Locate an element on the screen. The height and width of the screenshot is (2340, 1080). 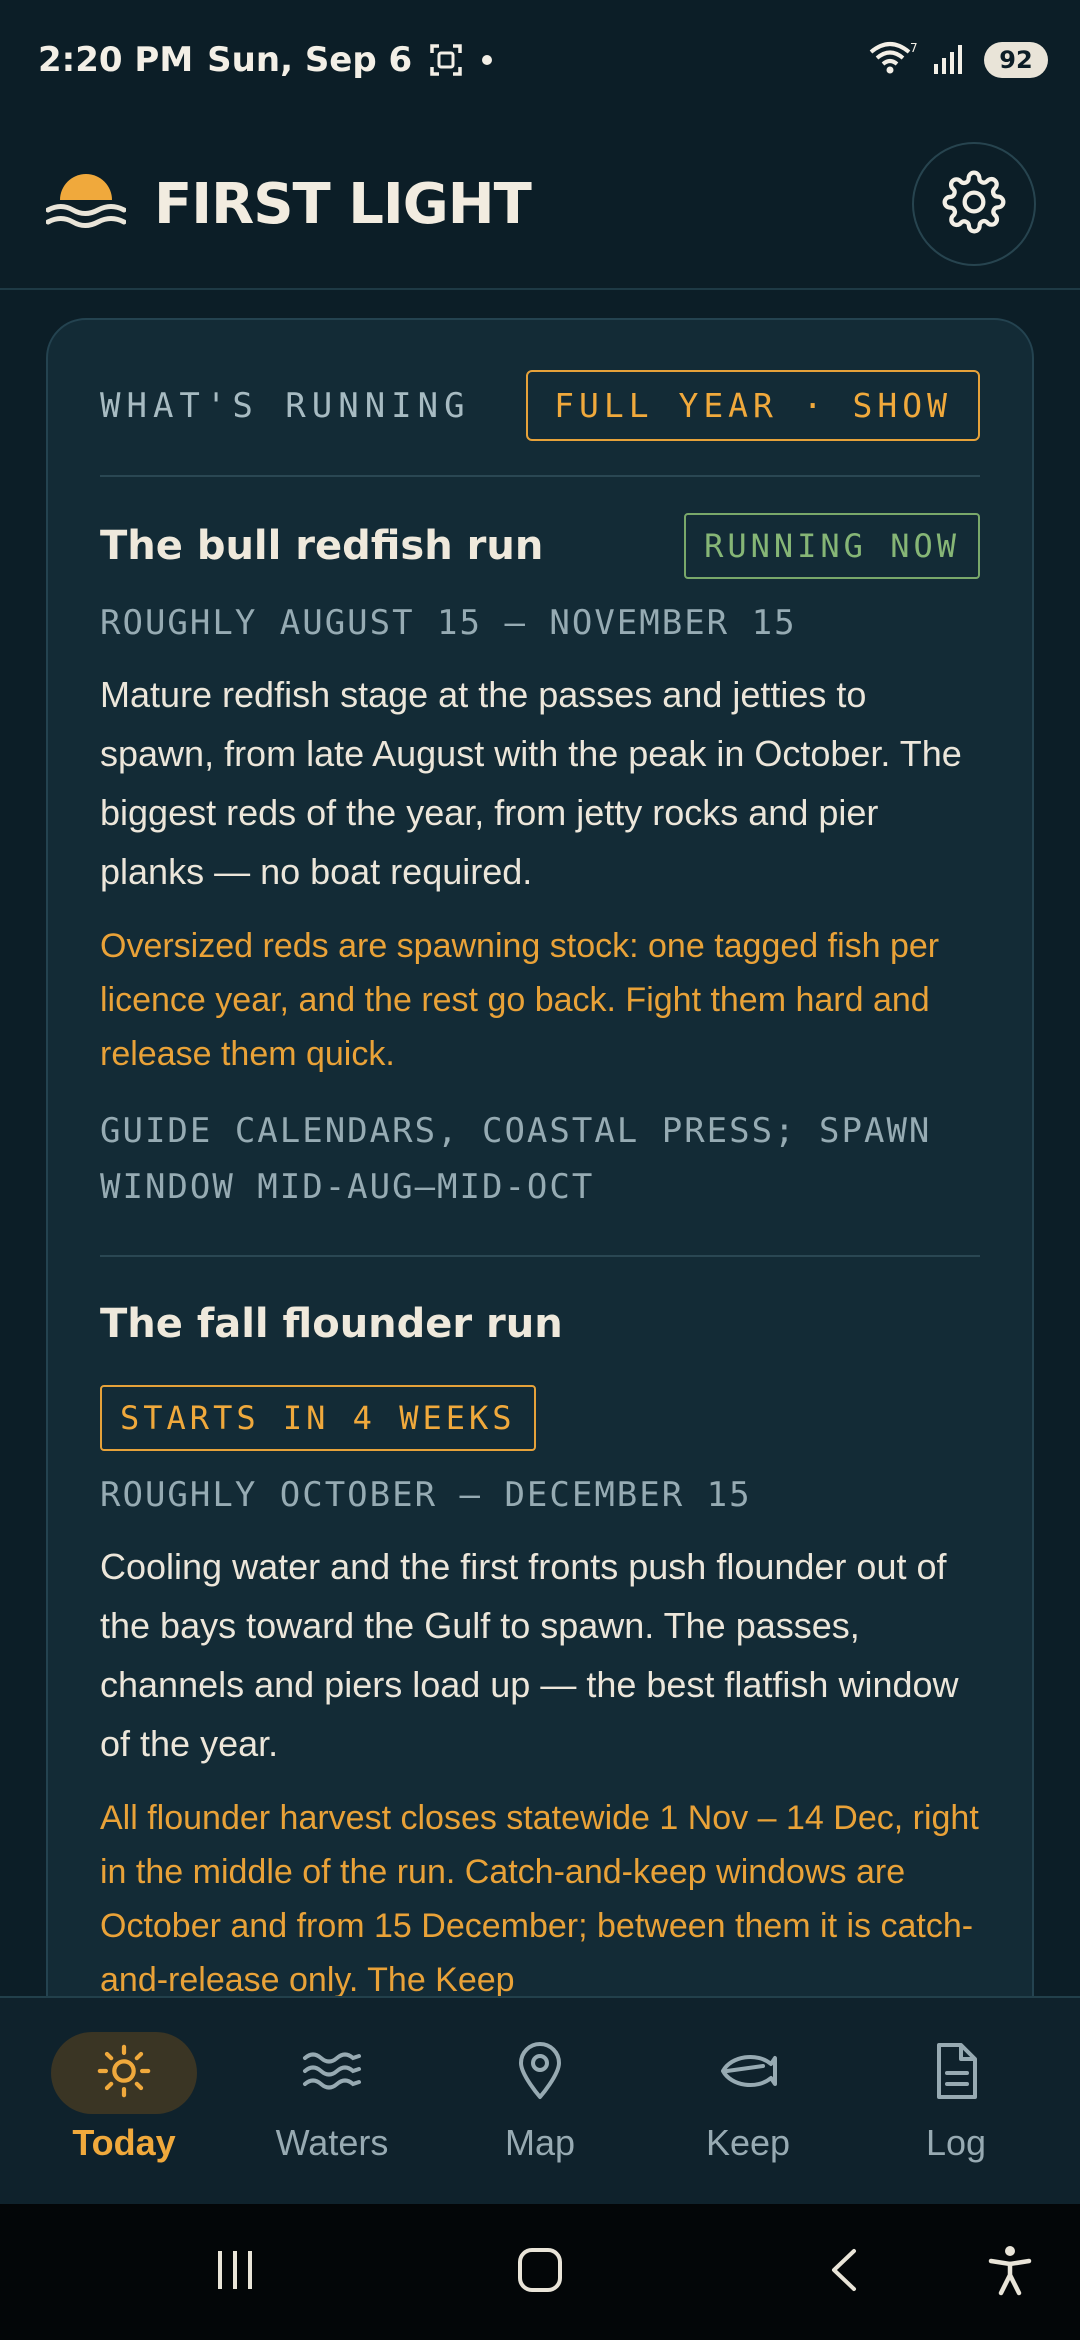
status-badge: RUNNING NOW is located at coordinates (832, 546).